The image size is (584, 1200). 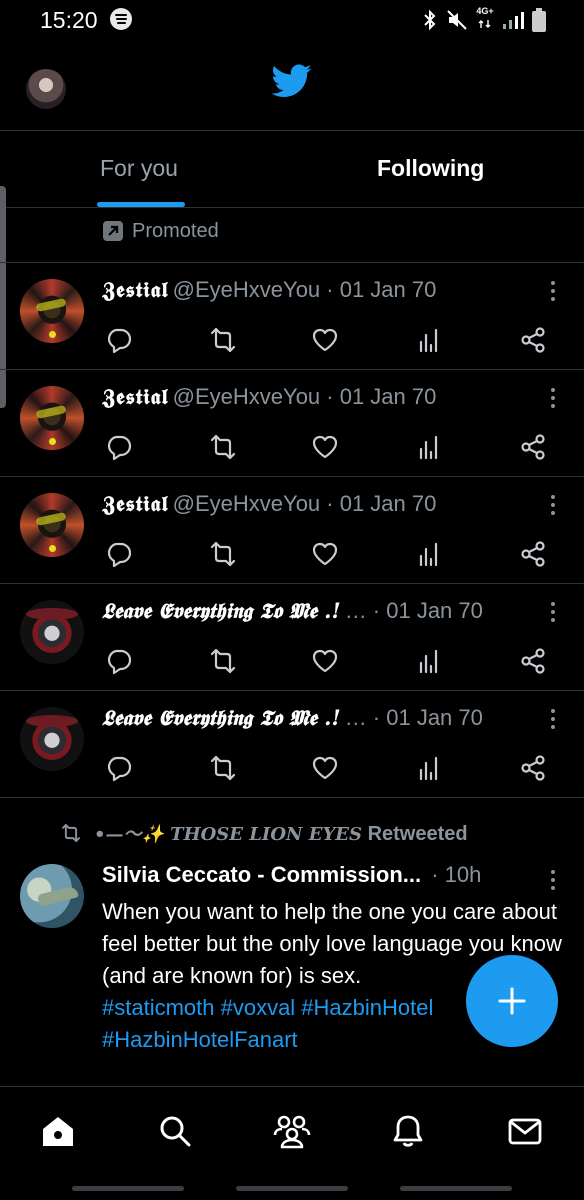 What do you see at coordinates (139, 168) in the screenshot?
I see `tab-for-you: For you` at bounding box center [139, 168].